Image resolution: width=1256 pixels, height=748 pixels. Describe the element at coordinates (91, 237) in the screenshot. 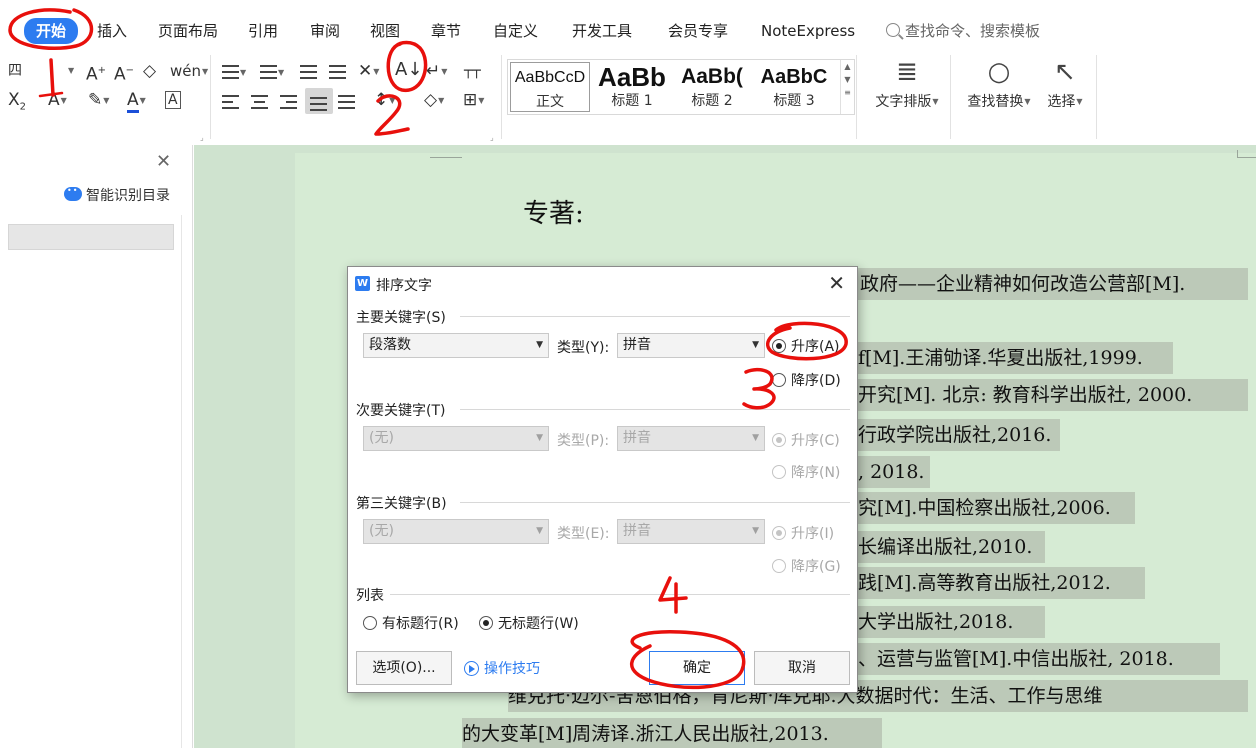

I see `nav-selected-item` at that location.